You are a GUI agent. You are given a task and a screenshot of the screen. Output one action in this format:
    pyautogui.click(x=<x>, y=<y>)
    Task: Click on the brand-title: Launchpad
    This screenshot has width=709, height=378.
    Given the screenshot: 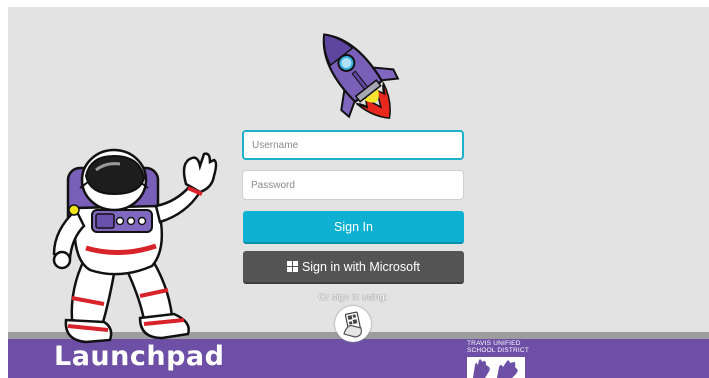 What is the action you would take?
    pyautogui.click(x=139, y=356)
    